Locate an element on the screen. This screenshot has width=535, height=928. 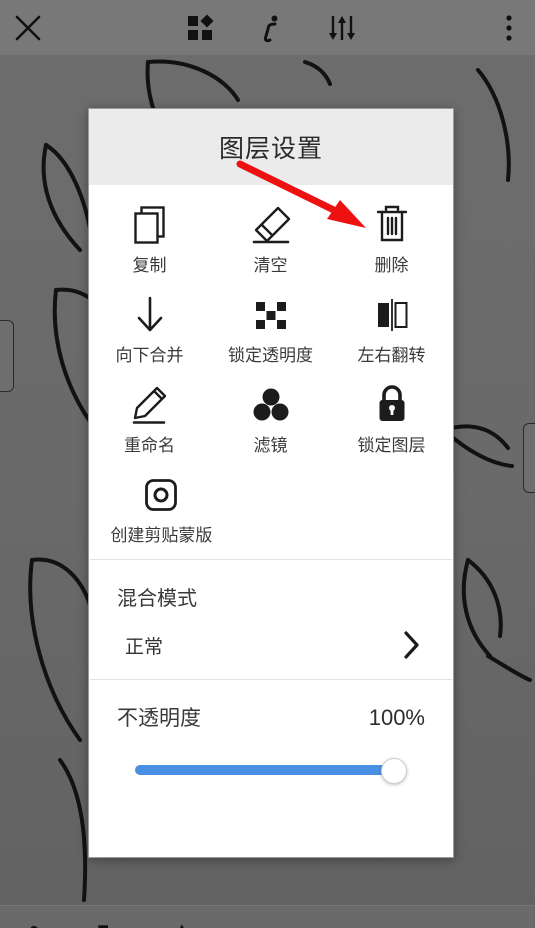
action-lock-alpha: 锁定透明度 is located at coordinates (270, 328).